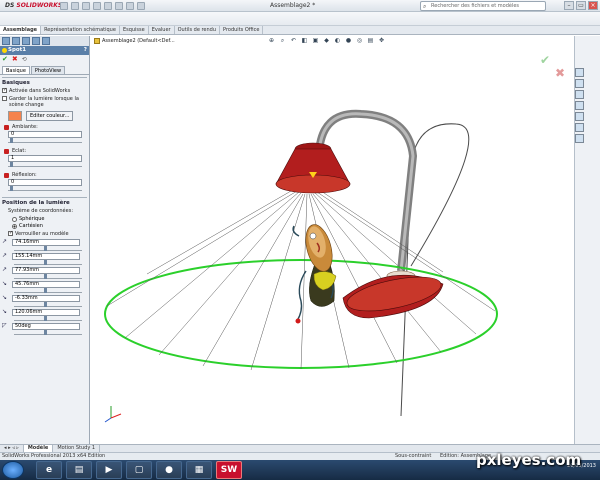 Image resolution: width=600 pixels, height=480 pixels. Describe the element at coordinates (46, 242) in the screenshot. I see `coord-x-input: 74.16mm` at that location.